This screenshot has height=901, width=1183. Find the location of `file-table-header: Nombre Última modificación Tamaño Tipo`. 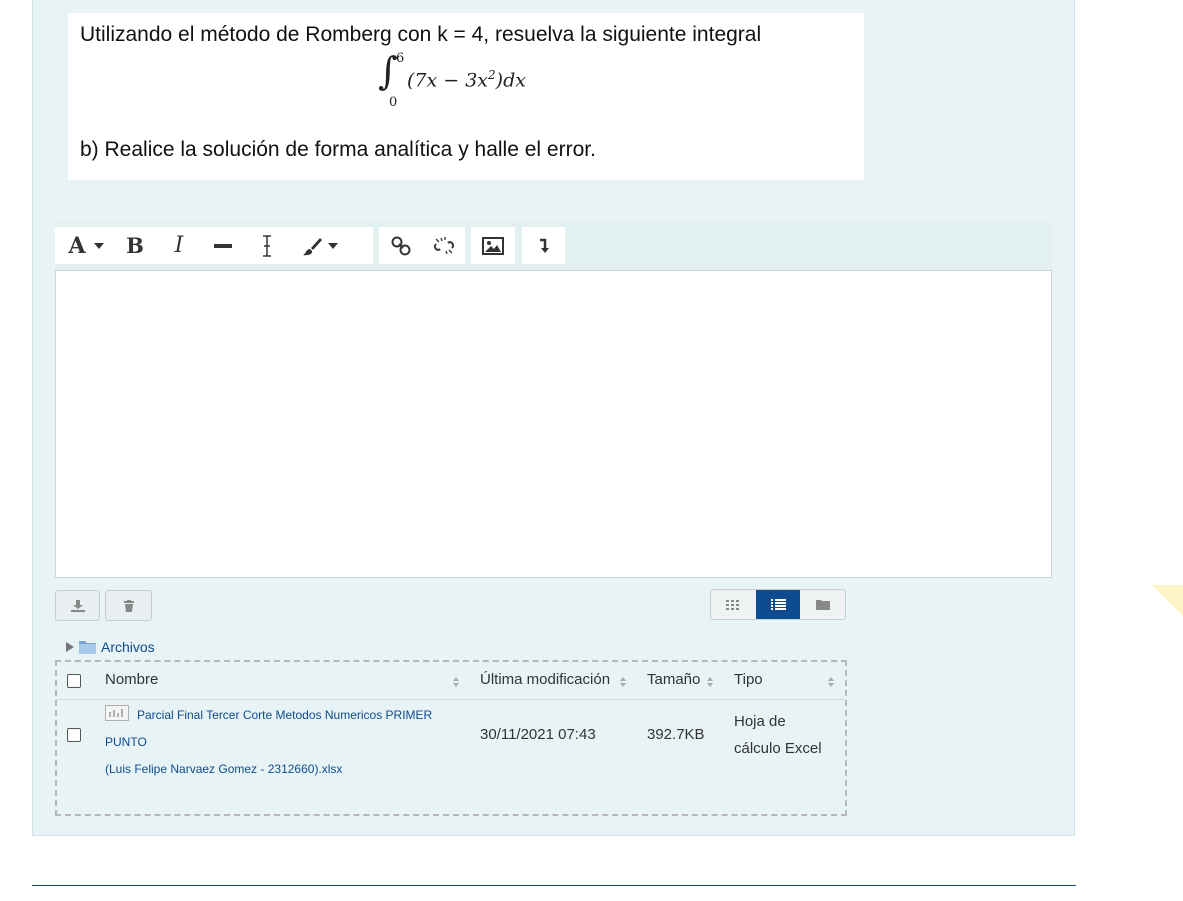

file-table-header: Nombre Última modificación Tamaño Tipo is located at coordinates (451, 681).